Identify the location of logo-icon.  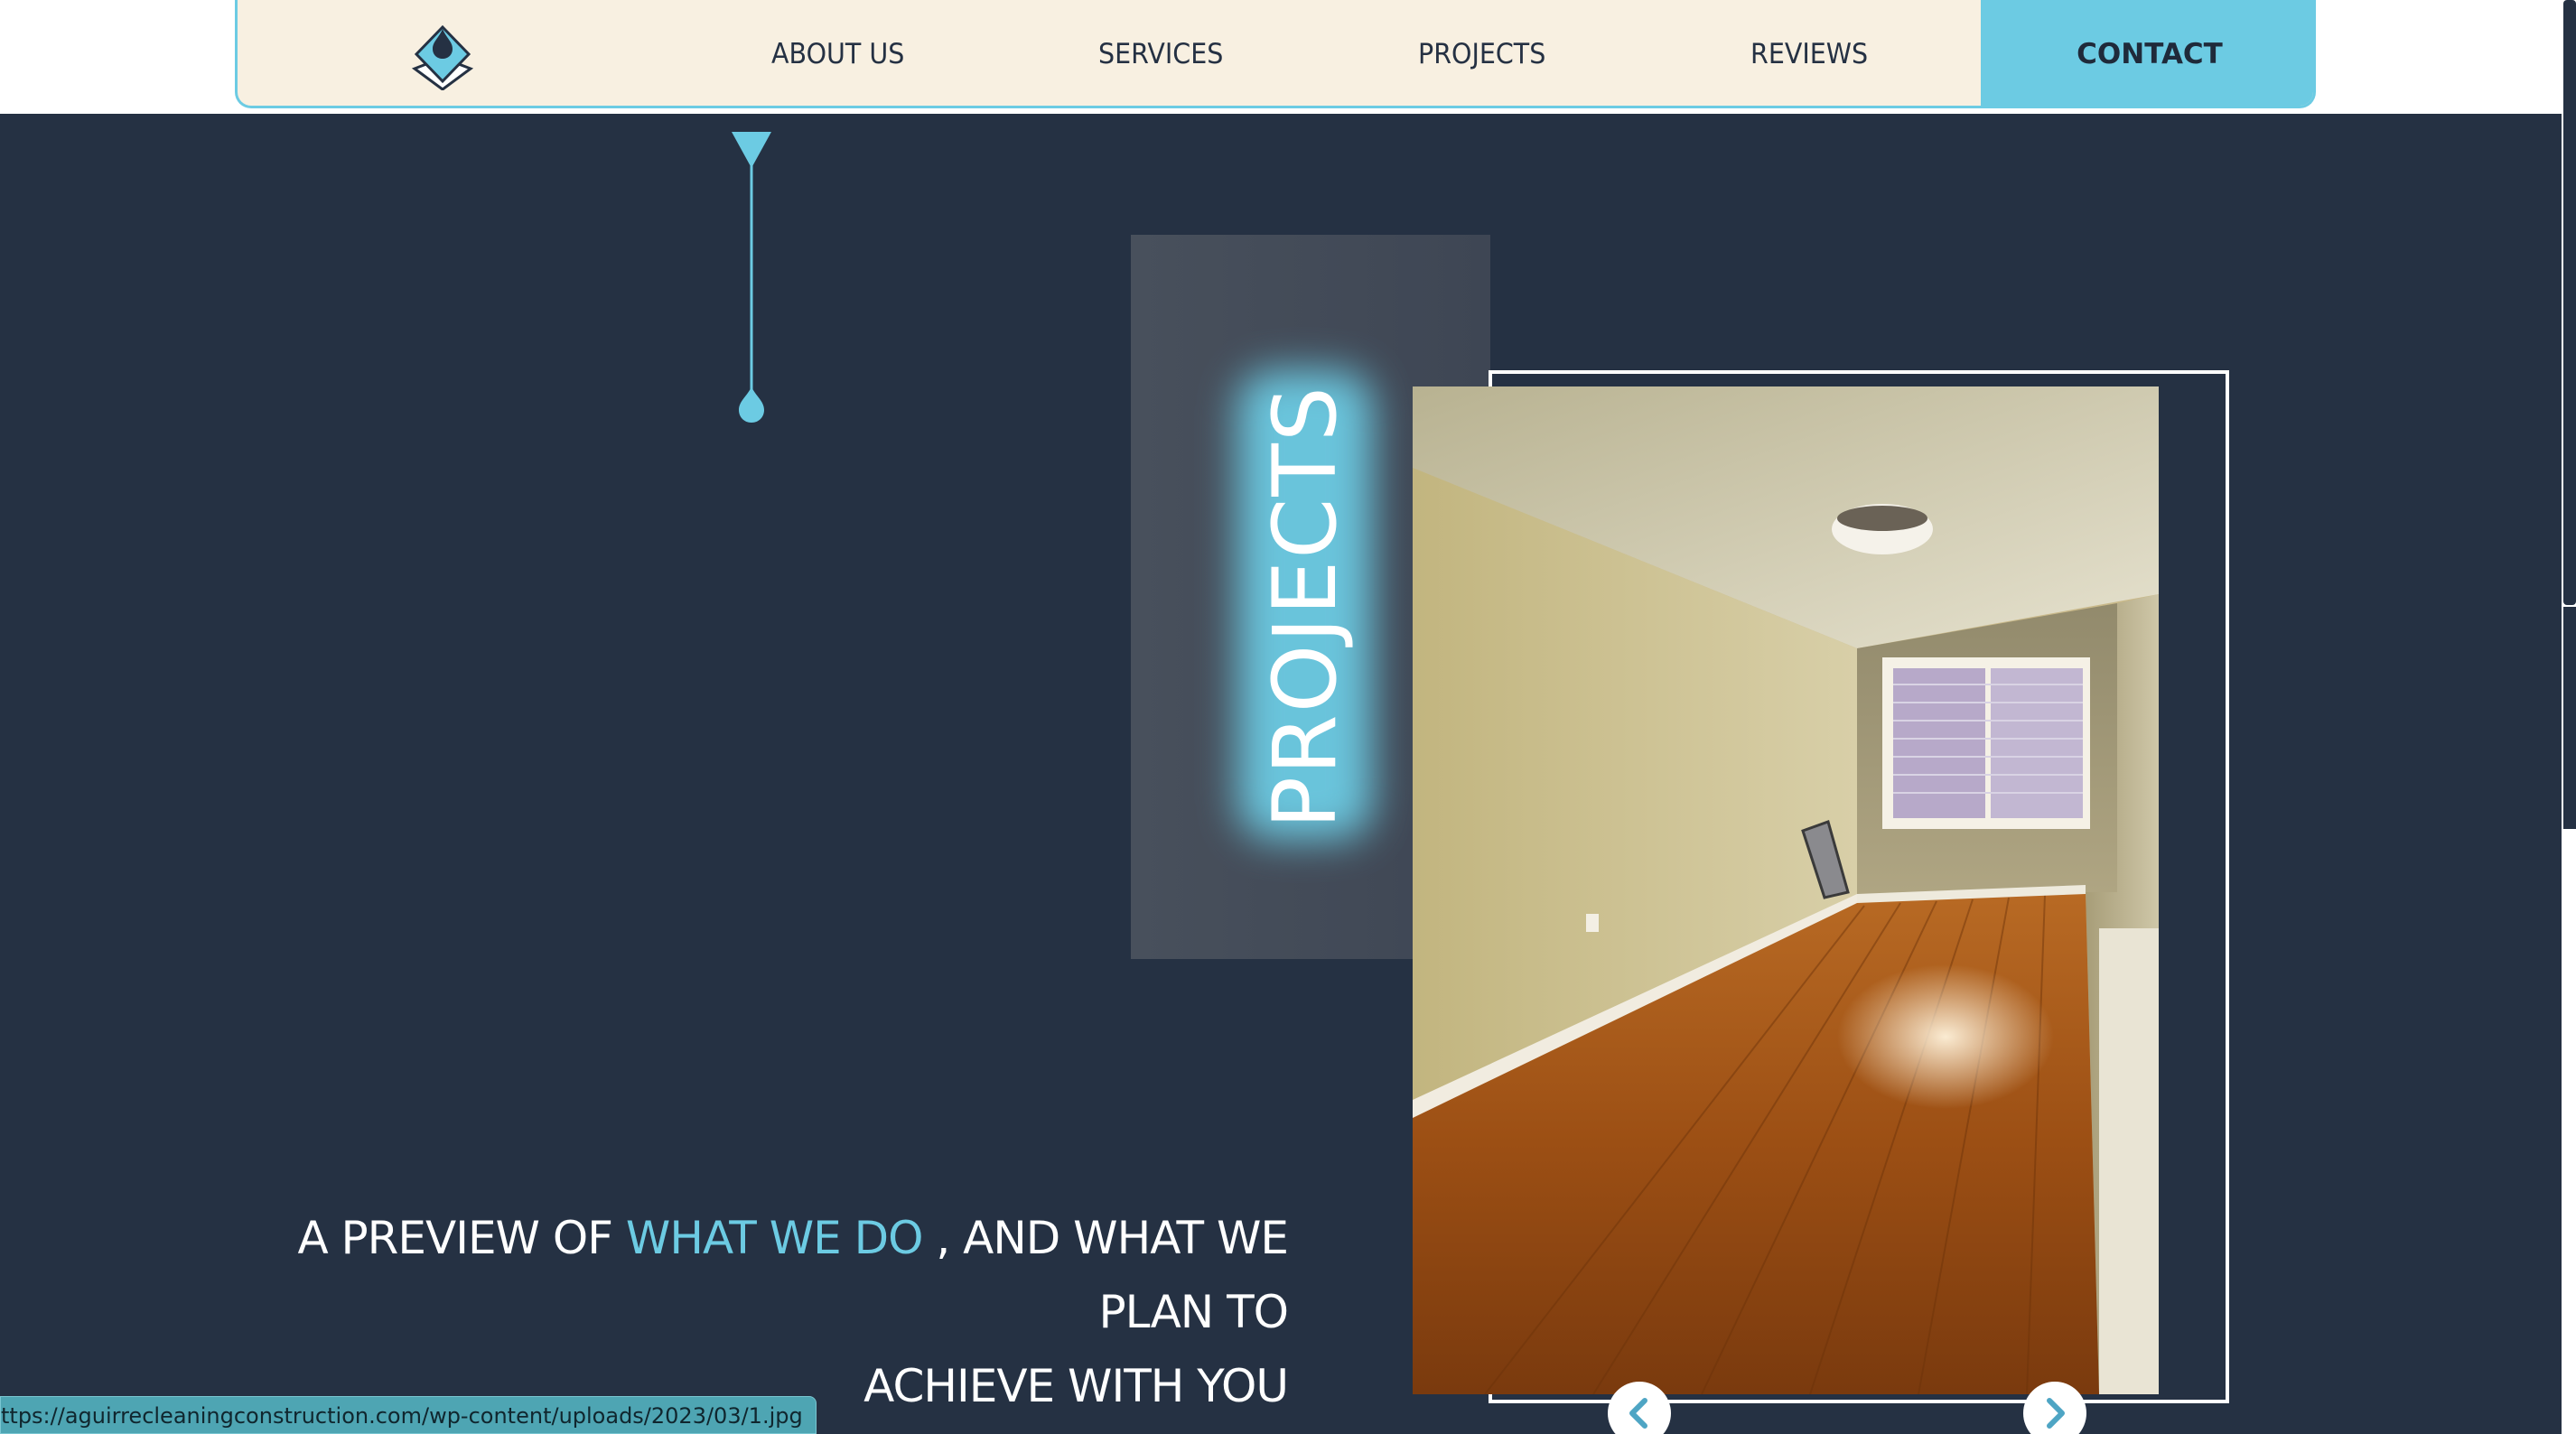
(443, 56).